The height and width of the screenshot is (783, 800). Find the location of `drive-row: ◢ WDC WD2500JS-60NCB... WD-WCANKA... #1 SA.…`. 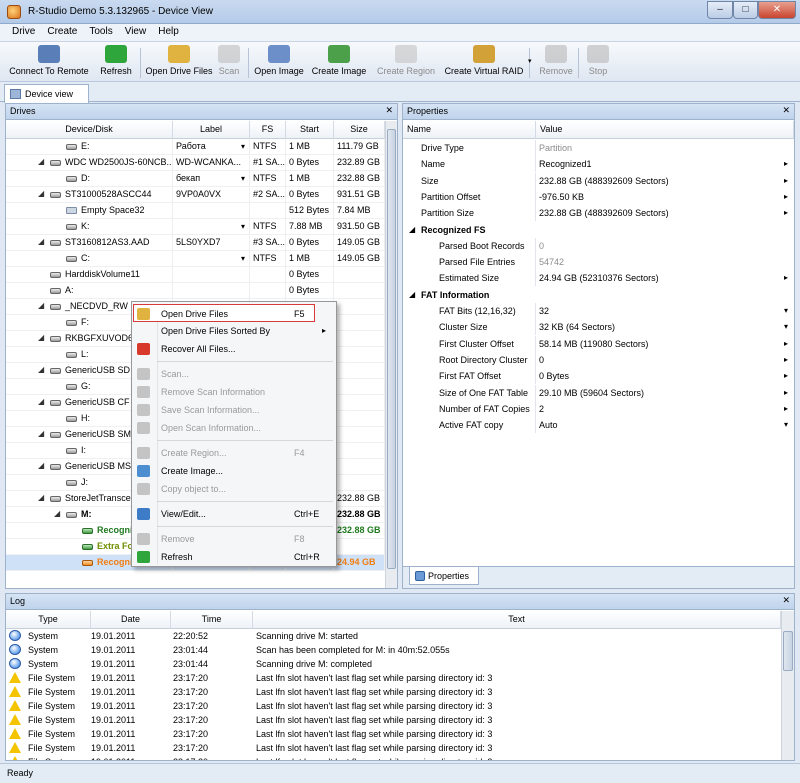

drive-row: ◢ WDC WD2500JS-60NCB... WD-WCANKA... #1 SA.… is located at coordinates (195, 163).